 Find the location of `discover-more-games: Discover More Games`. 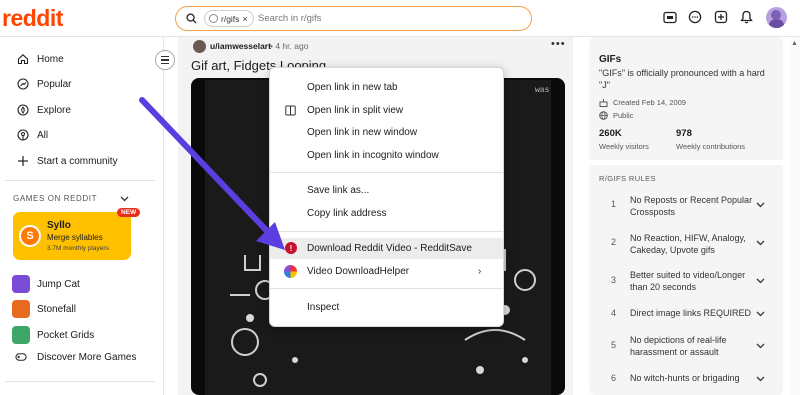

discover-more-games: Discover More Games is located at coordinates (74, 357).